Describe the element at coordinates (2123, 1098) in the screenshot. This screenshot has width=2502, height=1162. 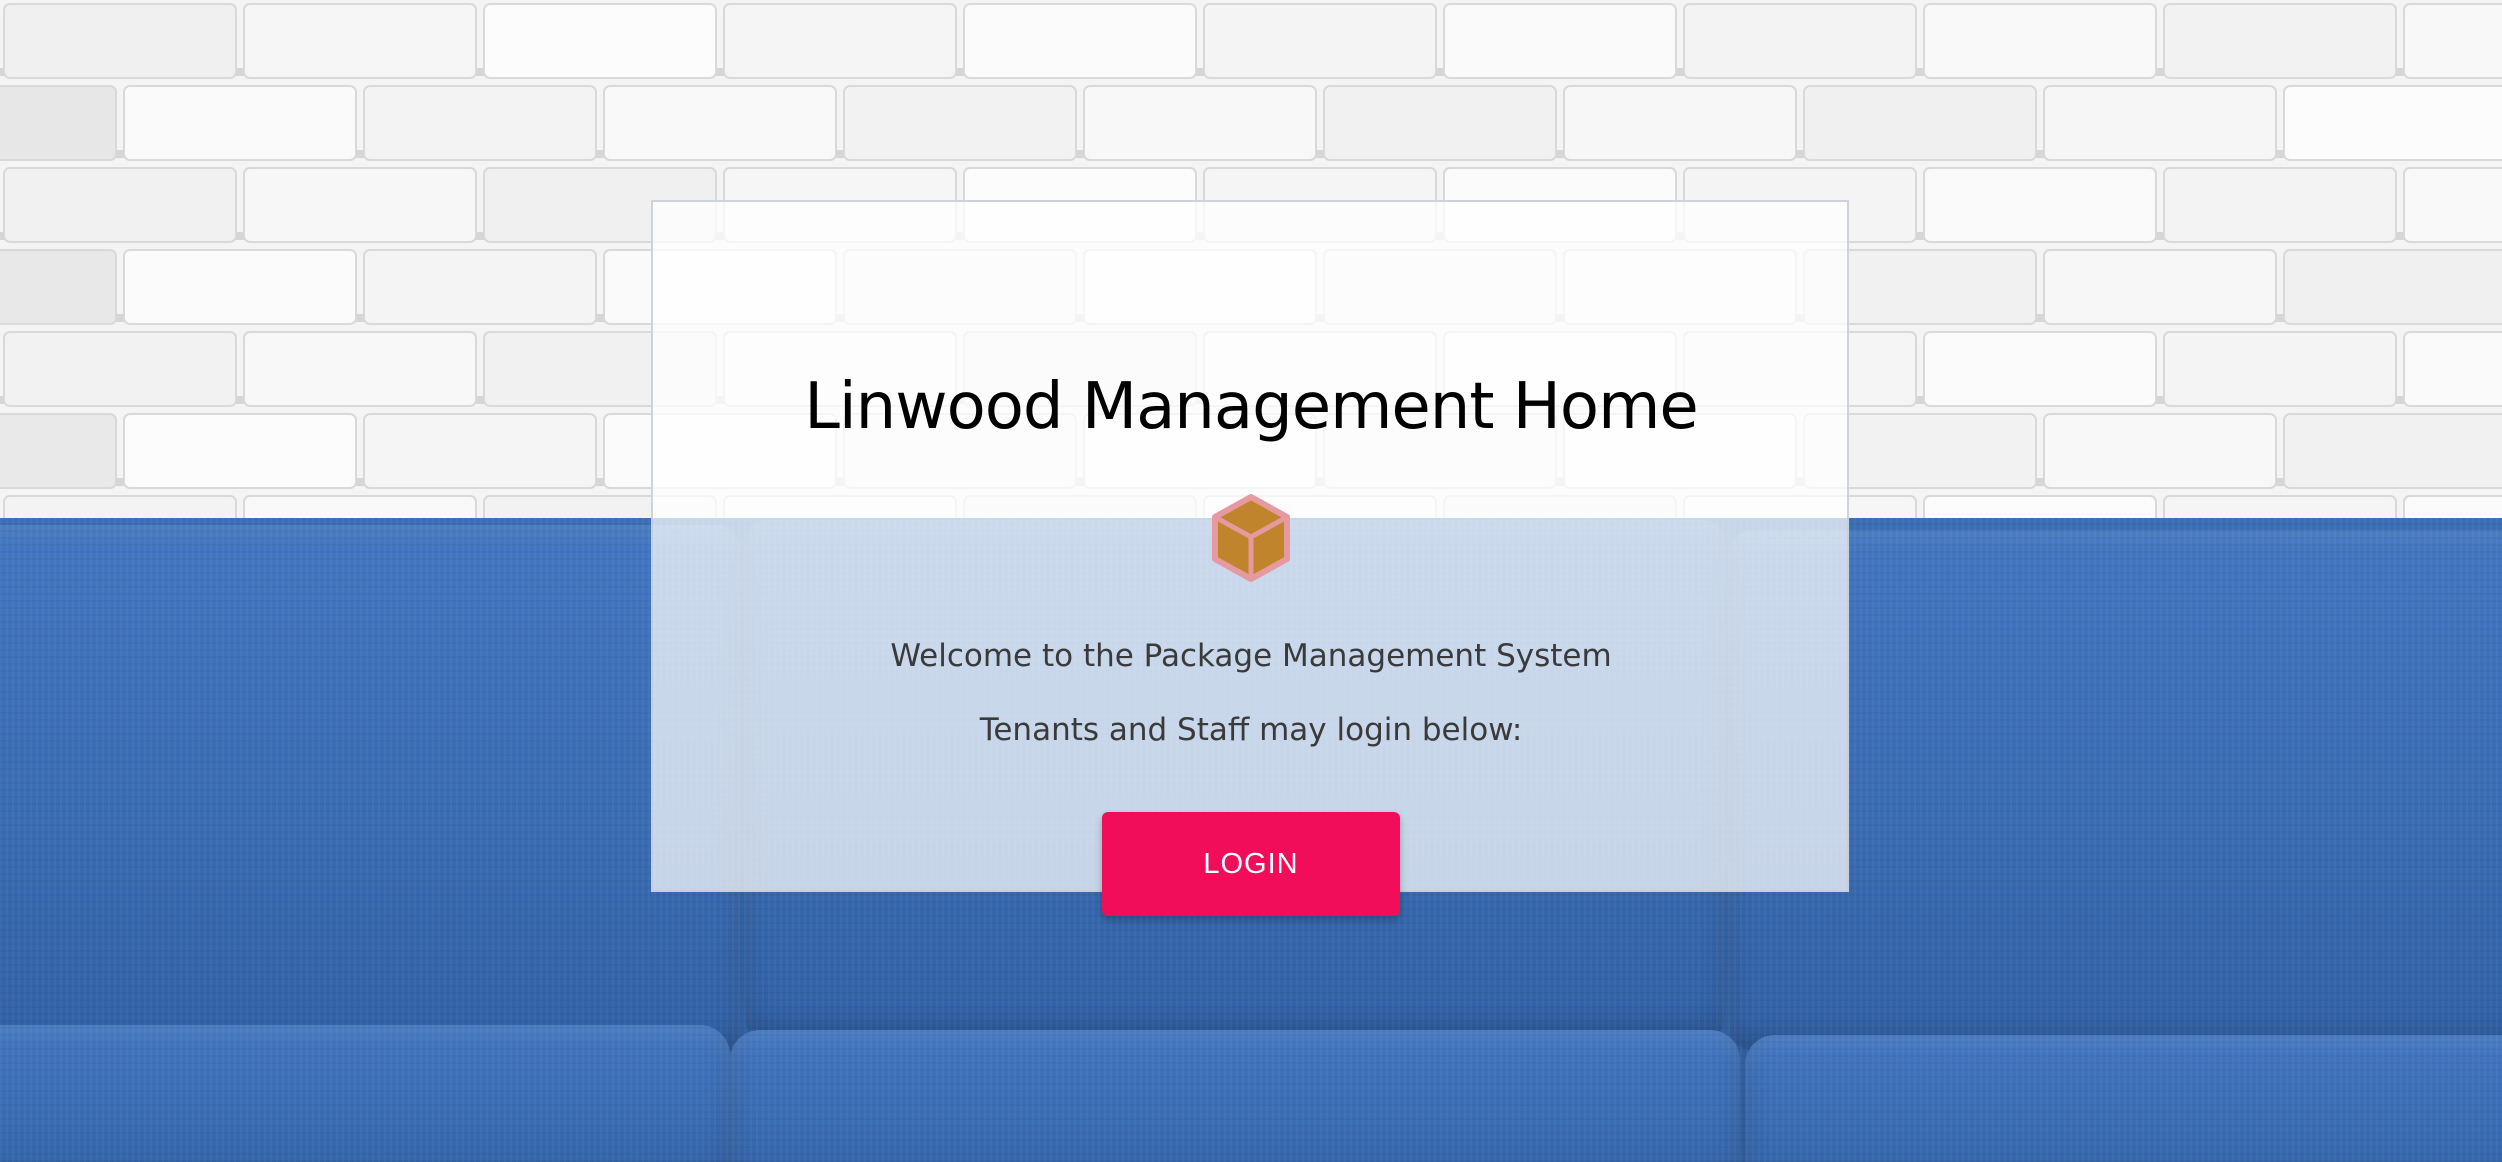
I see `sofa-seat-cushion-right` at that location.